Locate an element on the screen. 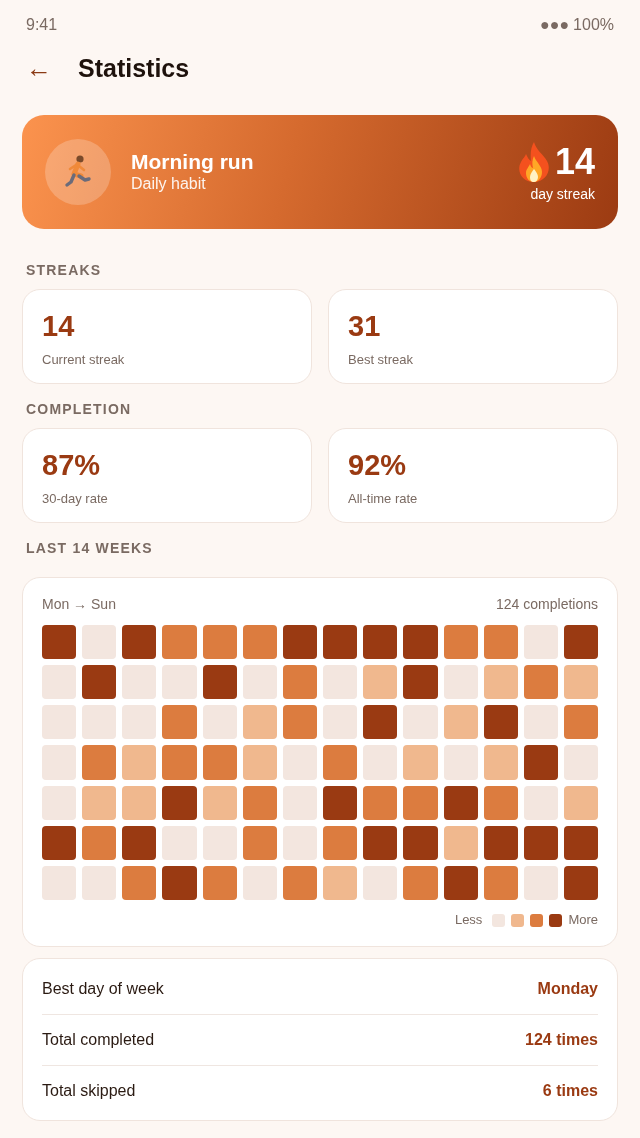 This screenshot has width=640, height=1138. stat-label: All-time rate is located at coordinates (383, 498).